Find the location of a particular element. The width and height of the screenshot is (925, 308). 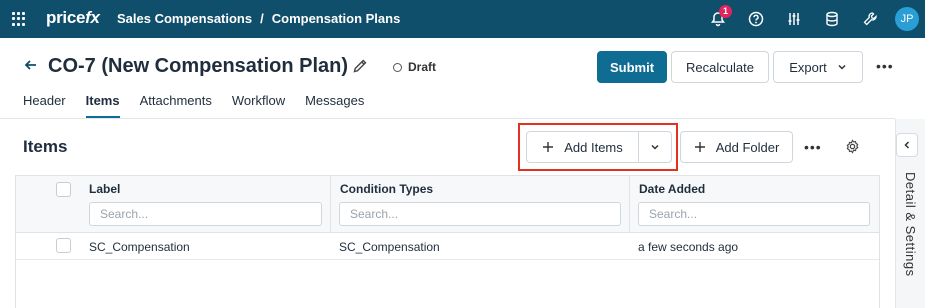

help-icon is located at coordinates (756, 19).